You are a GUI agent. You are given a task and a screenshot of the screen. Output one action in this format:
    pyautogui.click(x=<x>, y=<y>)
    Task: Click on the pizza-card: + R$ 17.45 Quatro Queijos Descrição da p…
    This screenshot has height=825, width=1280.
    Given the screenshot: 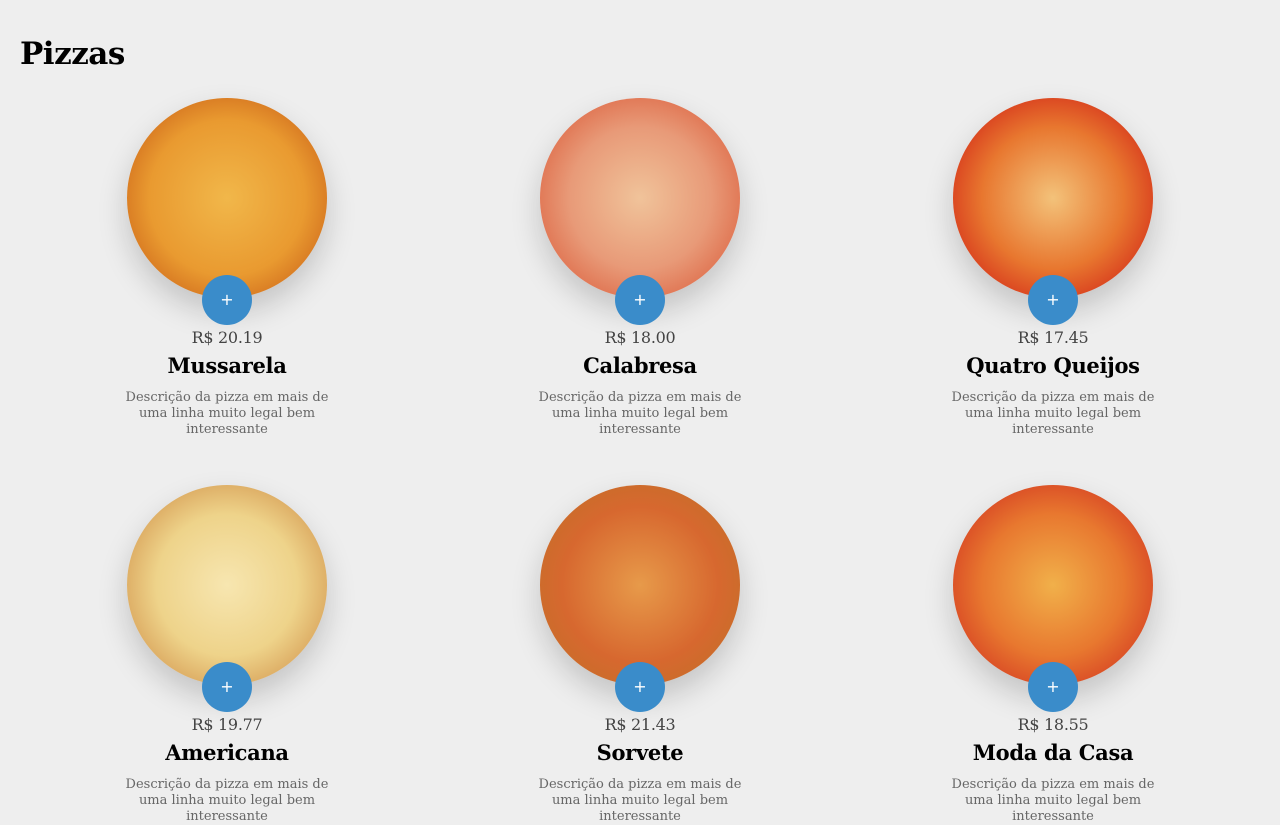 What is the action you would take?
    pyautogui.click(x=1053, y=268)
    